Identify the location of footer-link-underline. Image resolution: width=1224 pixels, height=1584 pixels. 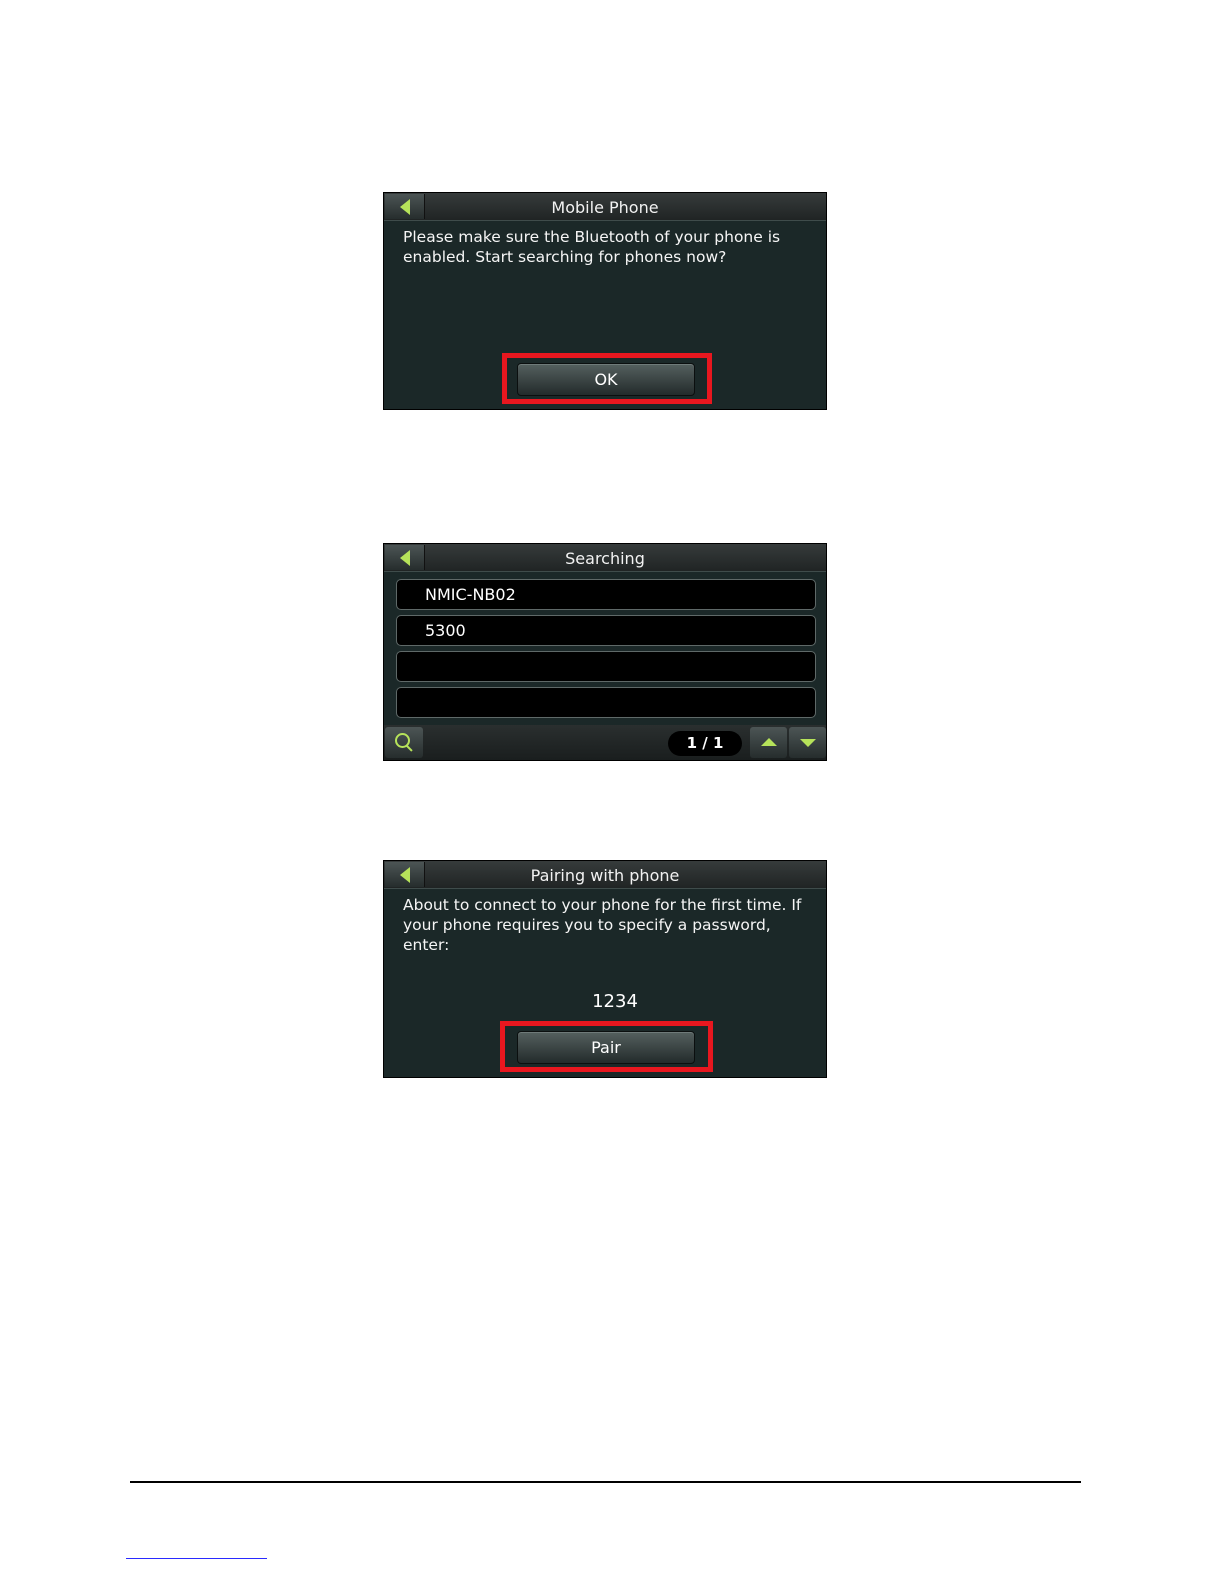
(196, 1558).